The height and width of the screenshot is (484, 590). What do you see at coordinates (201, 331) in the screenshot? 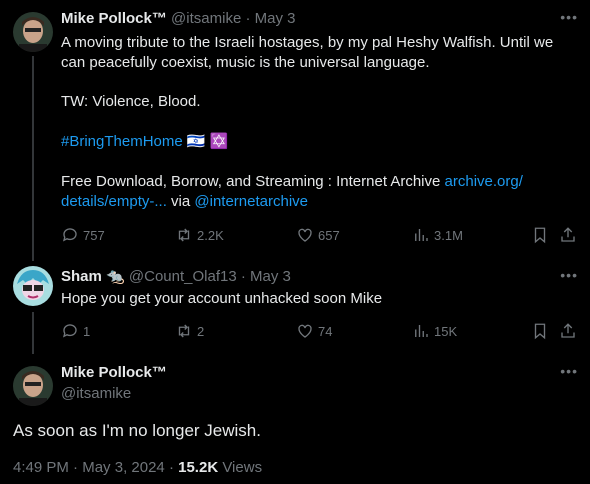
I see `repost-count: 2` at bounding box center [201, 331].